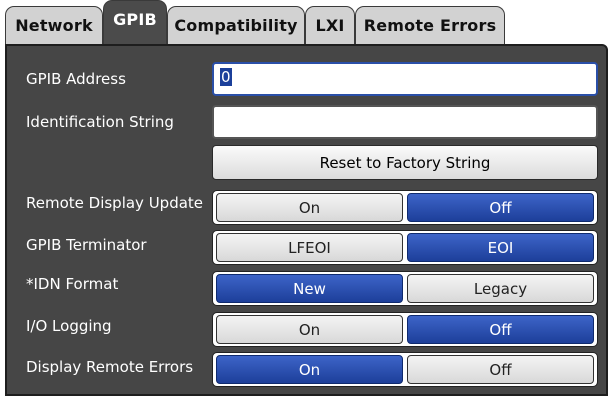 The height and width of the screenshot is (396, 608). What do you see at coordinates (236, 25) in the screenshot?
I see `tab-compatibility: Compatibility` at bounding box center [236, 25].